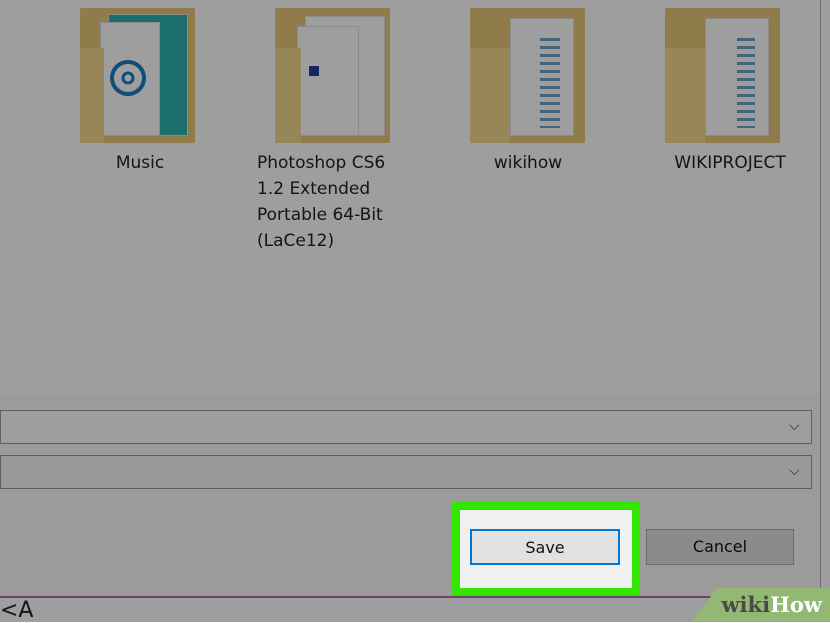  Describe the element at coordinates (314, 71) in the screenshot. I see `photoshop-logo-icon` at that location.